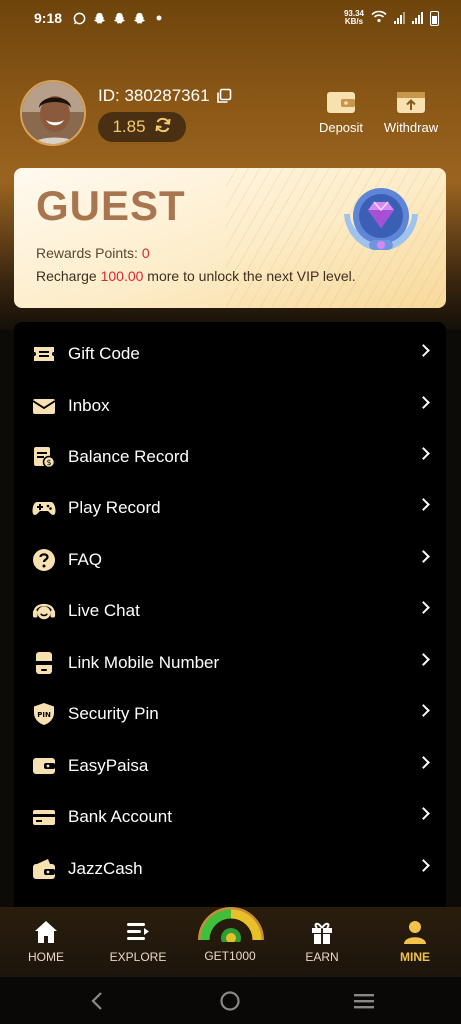 The height and width of the screenshot is (1024, 461). Describe the element at coordinates (138, 932) in the screenshot. I see `explore-icon` at that location.